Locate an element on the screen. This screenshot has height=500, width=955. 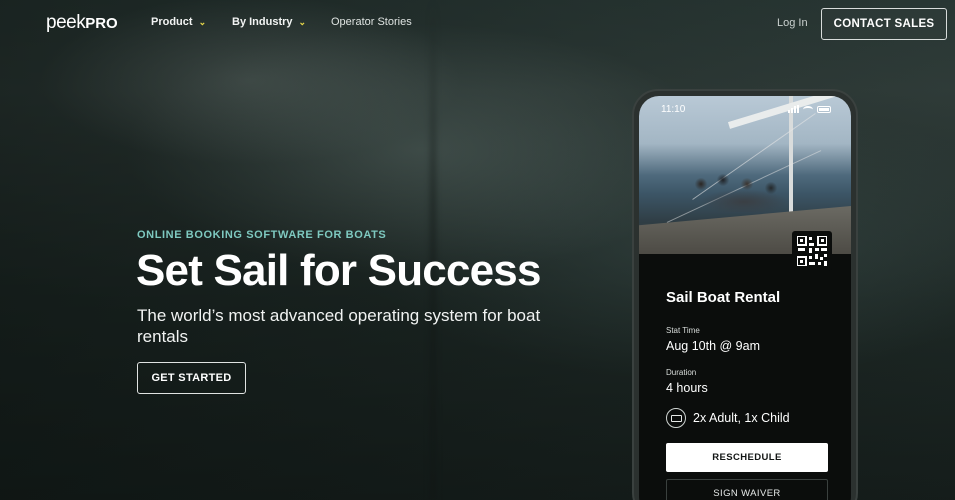
sign-waiver-button: SIGN WAIVER is located at coordinates (747, 489).